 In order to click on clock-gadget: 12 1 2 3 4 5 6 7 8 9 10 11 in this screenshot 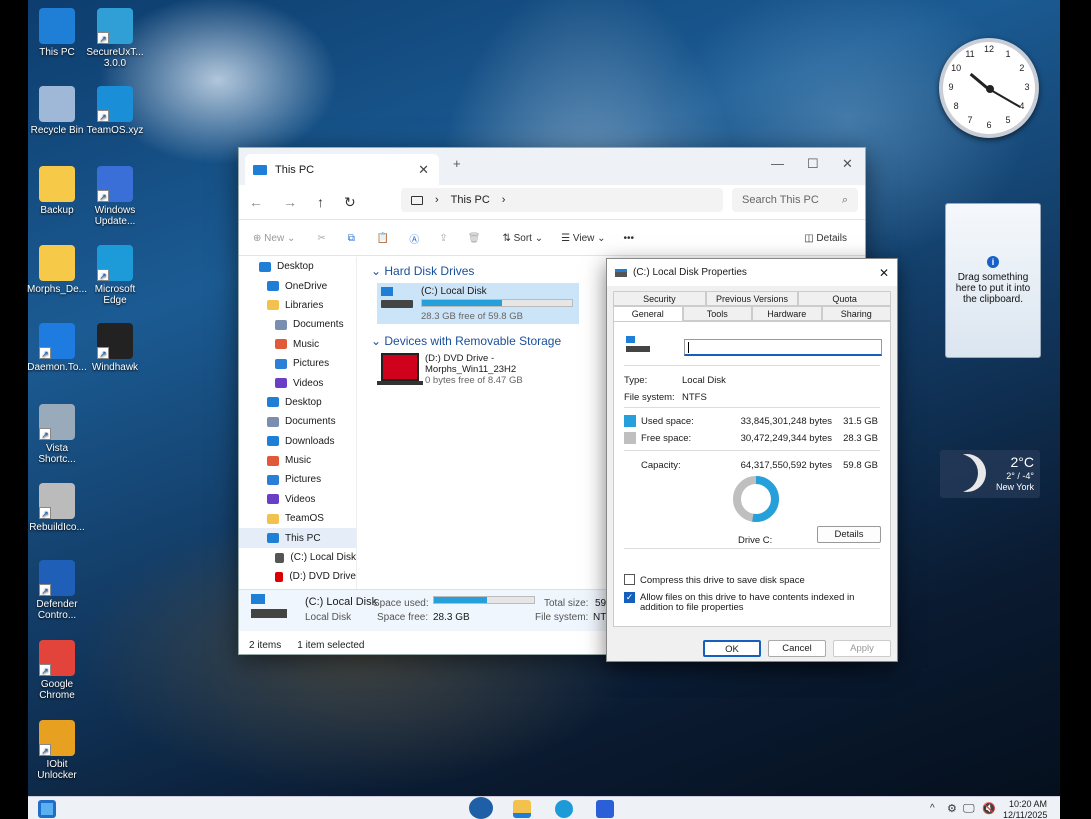, I will do `click(989, 88)`.